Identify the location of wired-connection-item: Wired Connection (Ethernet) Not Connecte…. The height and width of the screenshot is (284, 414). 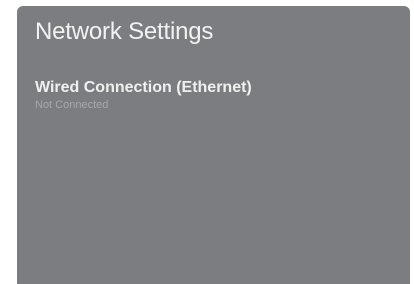
(203, 96).